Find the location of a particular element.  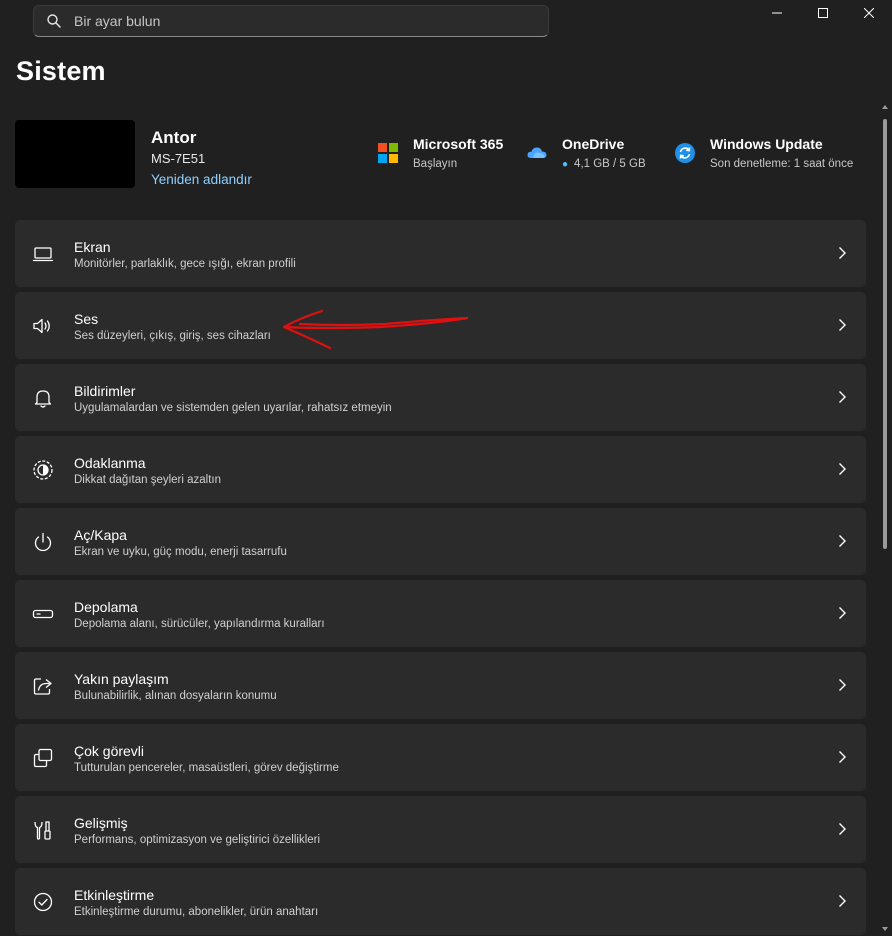

tile-microsoft-365: Microsoft 365 Başlayın is located at coordinates (440, 153).